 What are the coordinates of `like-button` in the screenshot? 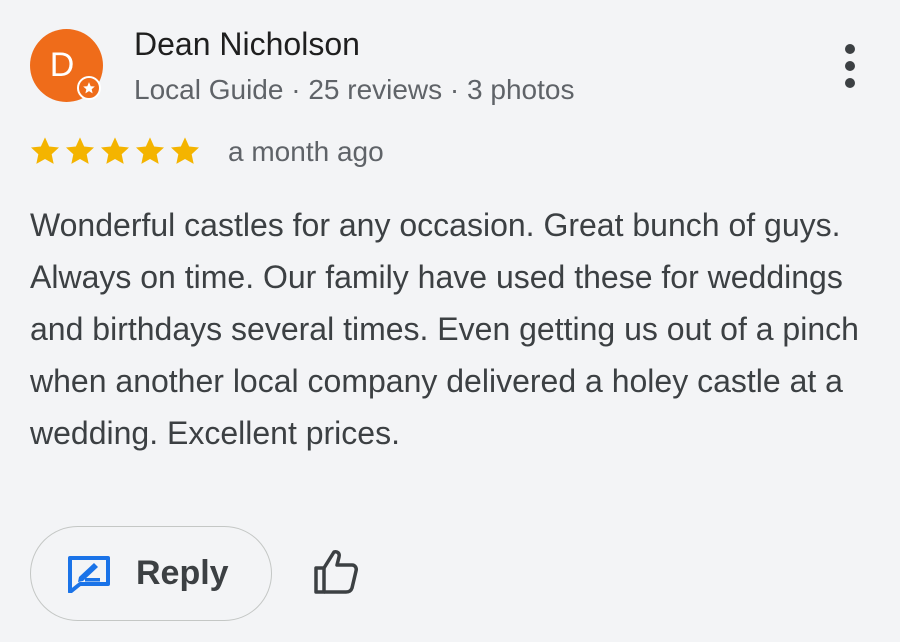 It's located at (336, 572).